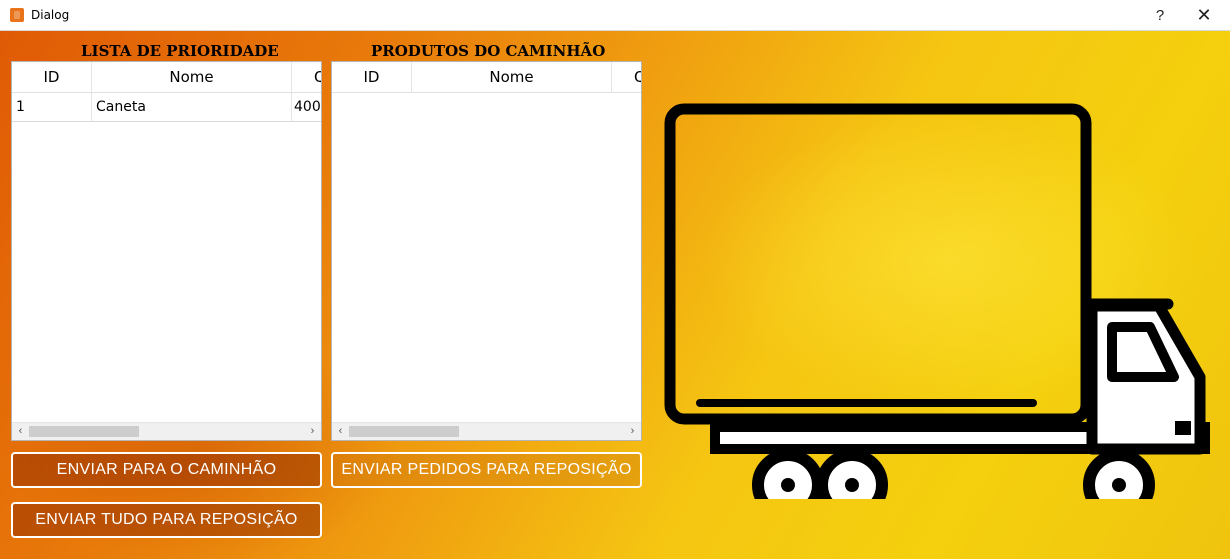  Describe the element at coordinates (17, 15) in the screenshot. I see `app-icon` at that location.